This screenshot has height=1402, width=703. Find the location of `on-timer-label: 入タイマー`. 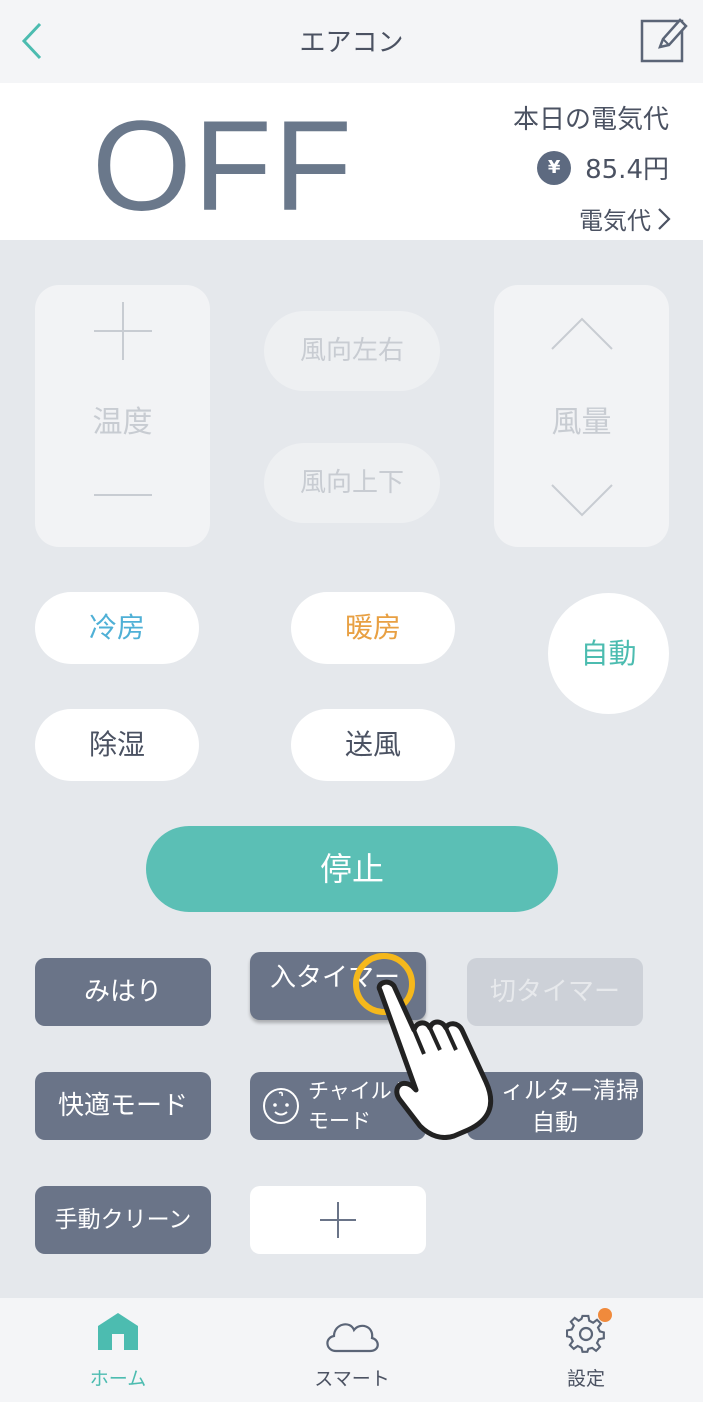

on-timer-label: 入タイマー is located at coordinates (335, 978).